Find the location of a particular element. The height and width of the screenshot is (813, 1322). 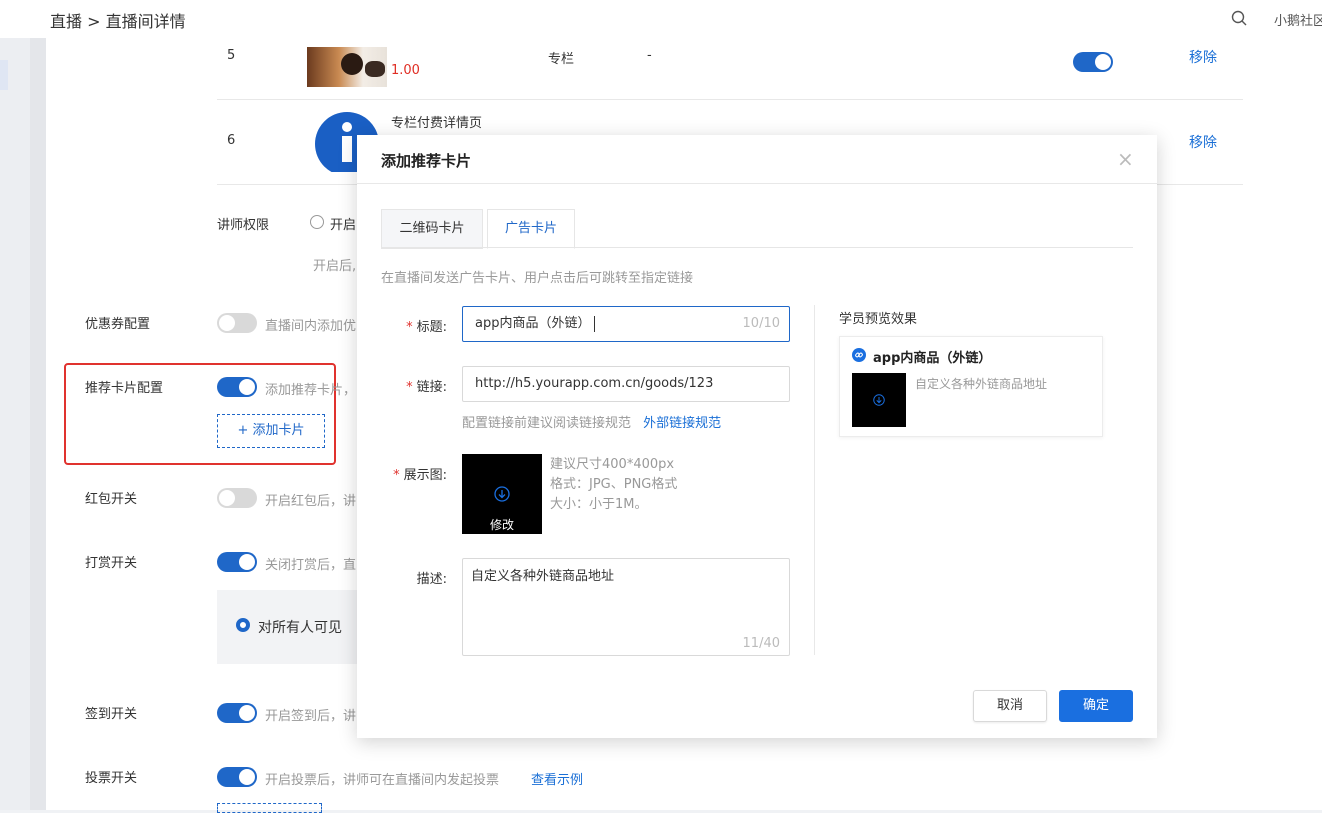

tab-underline is located at coordinates (757, 247).